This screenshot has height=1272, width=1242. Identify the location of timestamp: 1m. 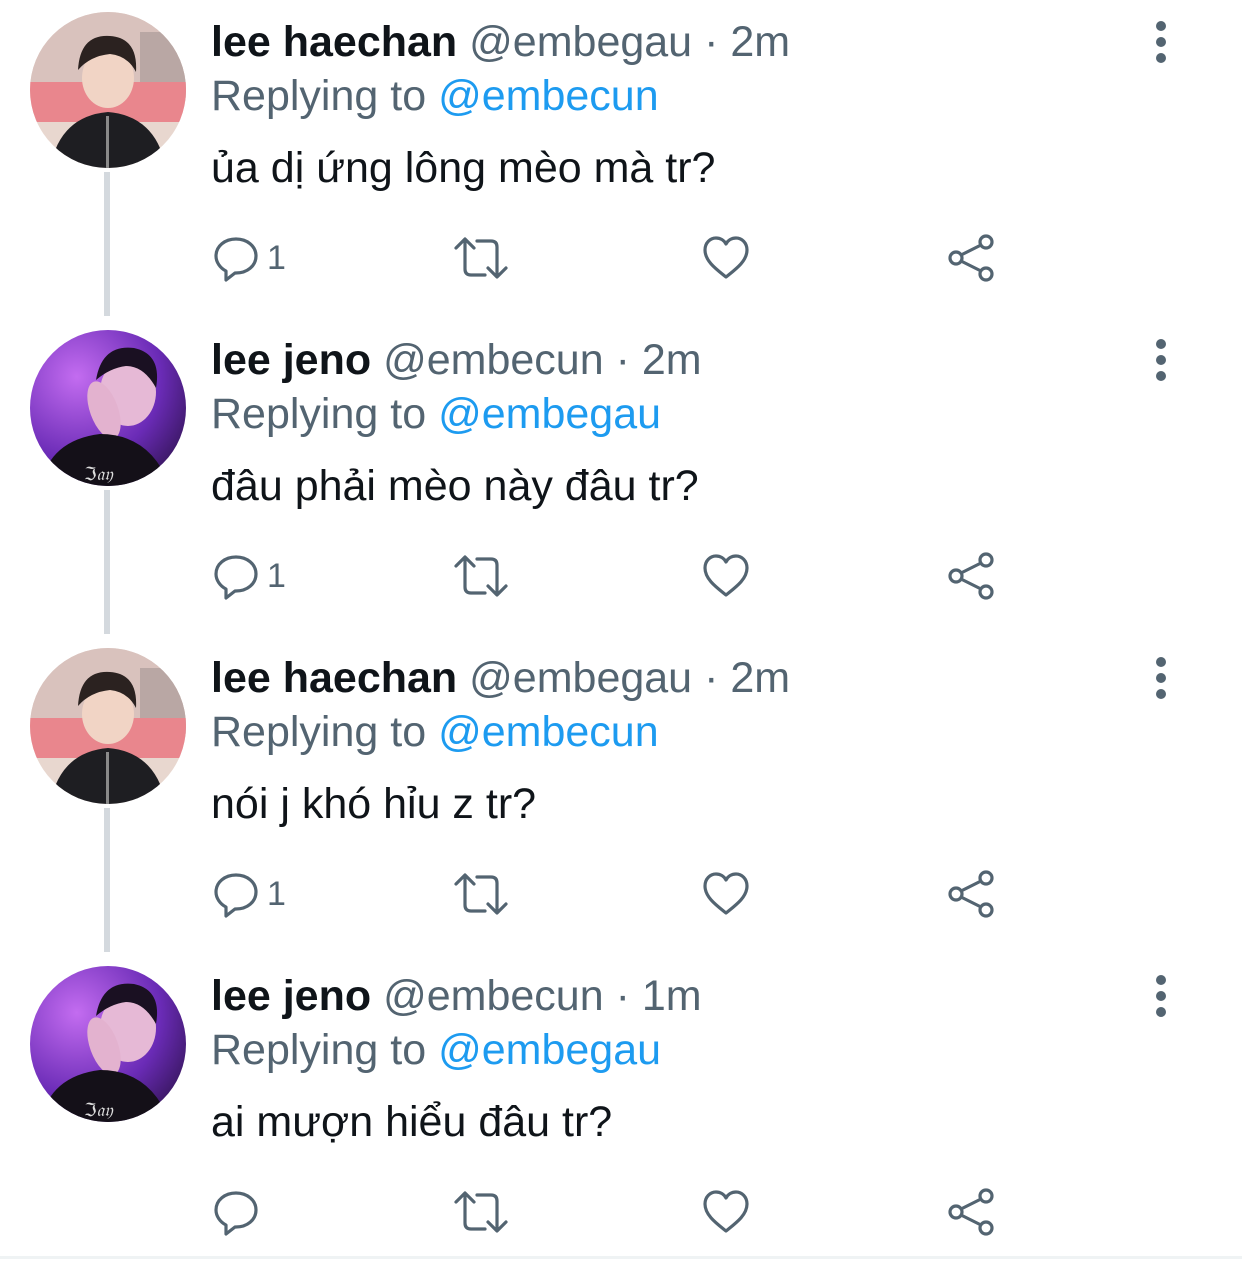
(672, 996).